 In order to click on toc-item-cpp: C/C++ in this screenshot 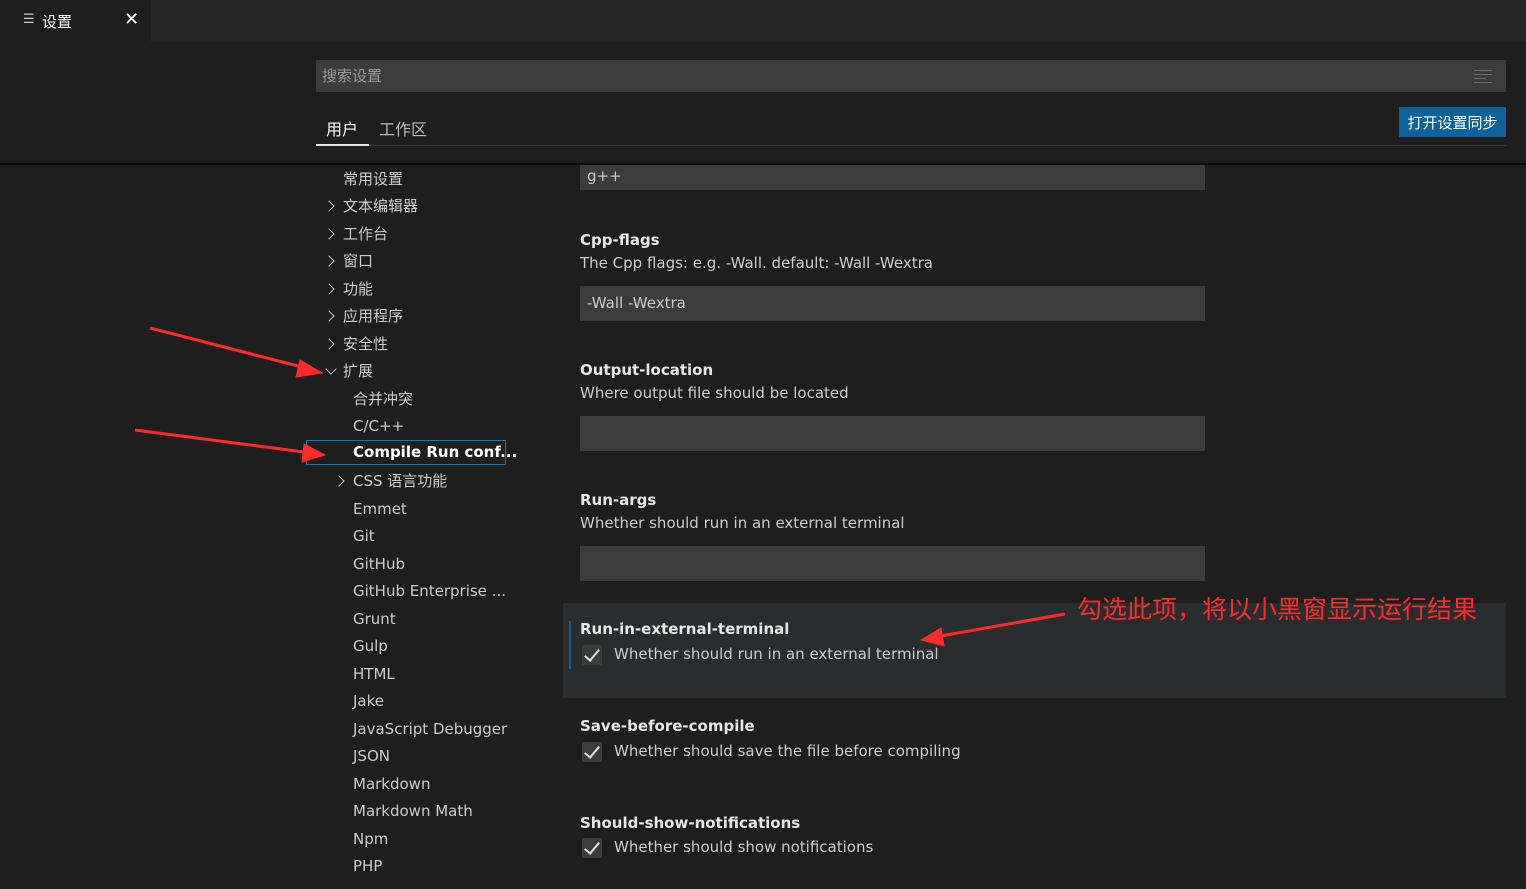, I will do `click(378, 426)`.